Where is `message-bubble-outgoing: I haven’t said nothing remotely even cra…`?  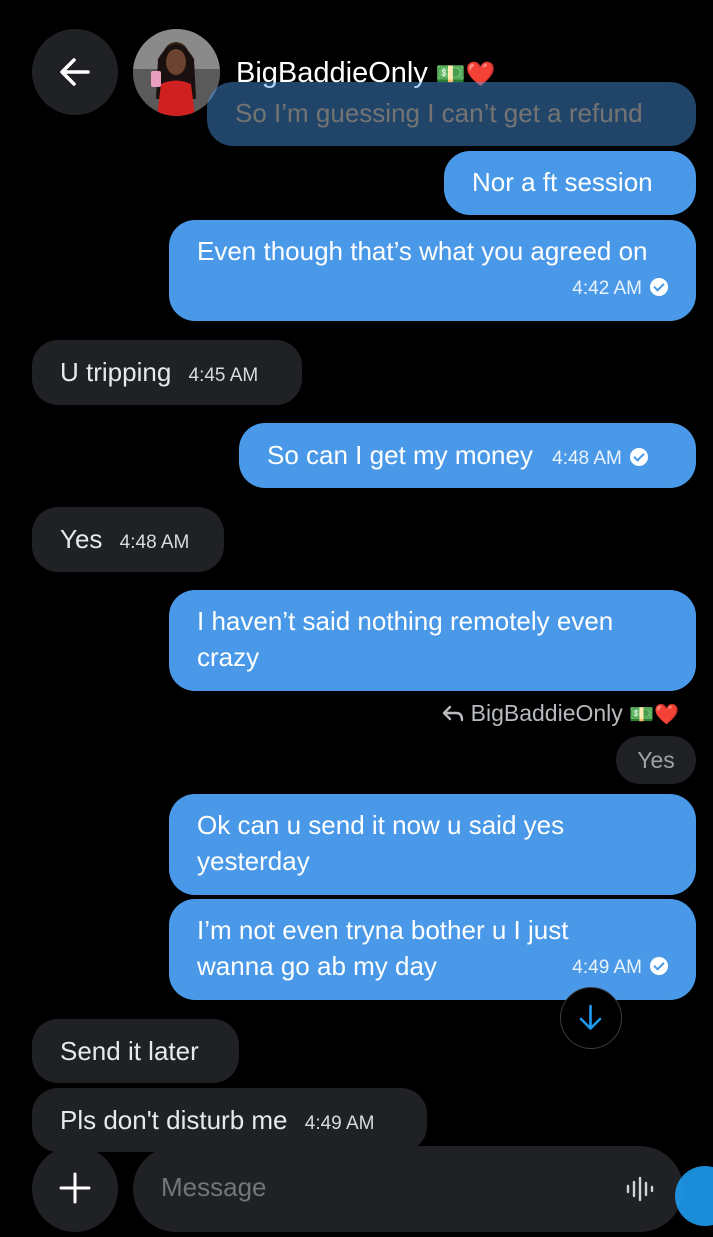
message-bubble-outgoing: I haven’t said nothing remotely even cra… is located at coordinates (432, 640).